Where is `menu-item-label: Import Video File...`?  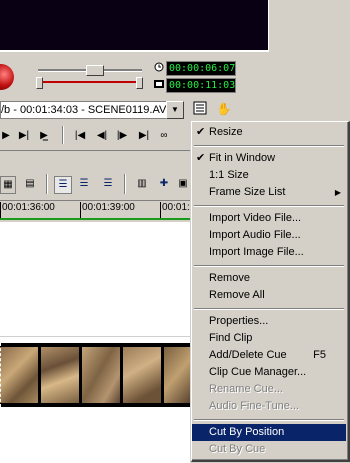 menu-item-label: Import Video File... is located at coordinates (255, 218).